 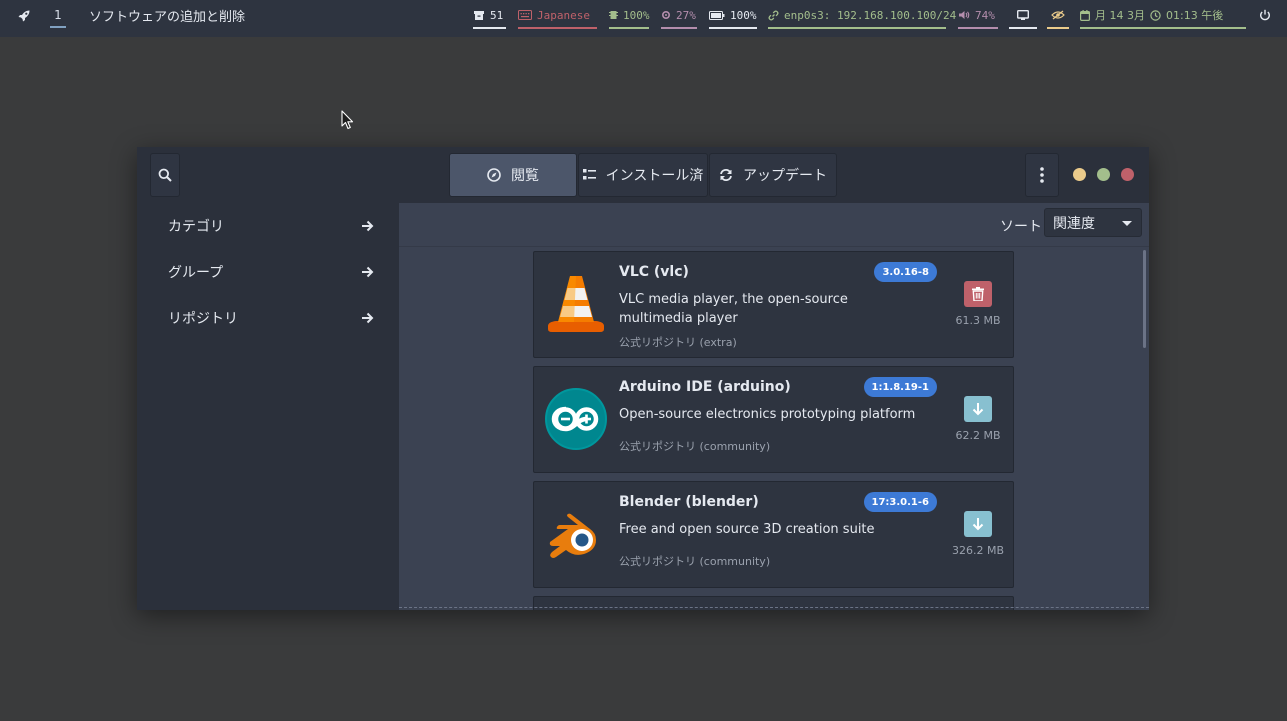 I want to click on memory-chip-icon, so click(x=613, y=15).